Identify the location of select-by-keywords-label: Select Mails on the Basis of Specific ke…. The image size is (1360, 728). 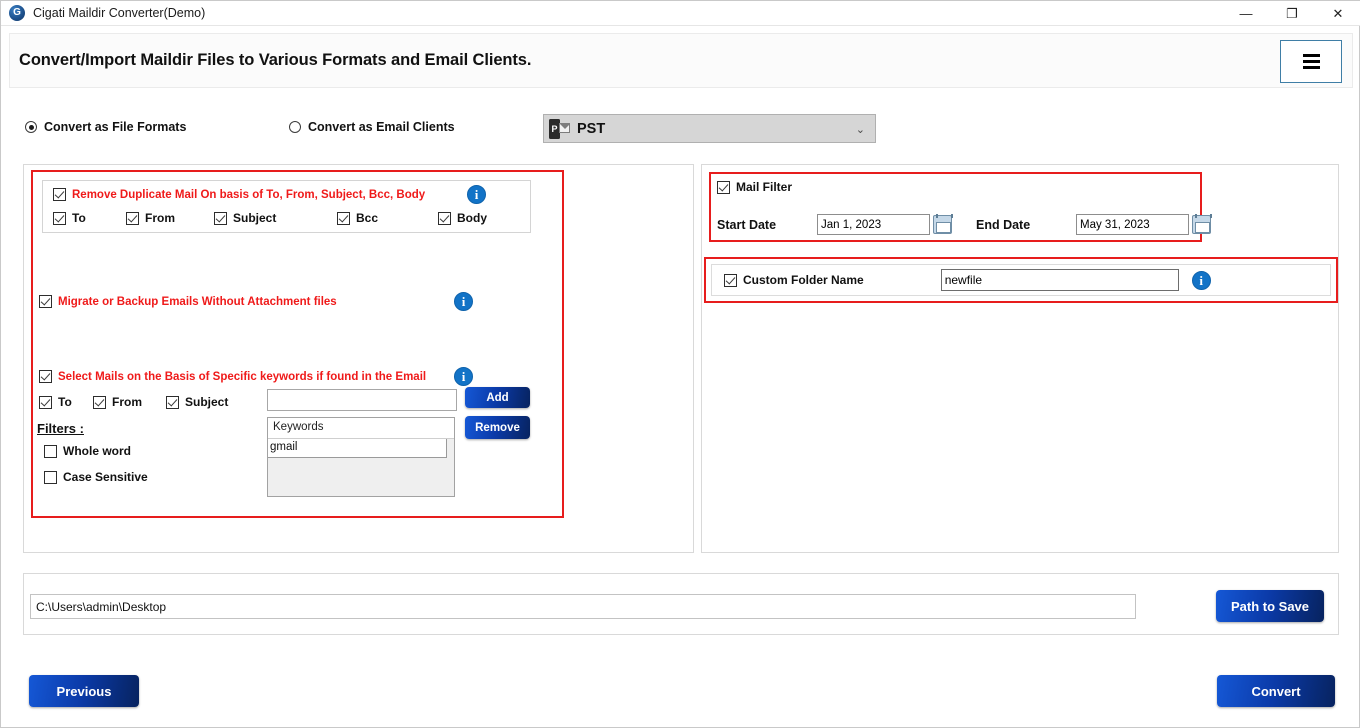
(242, 376).